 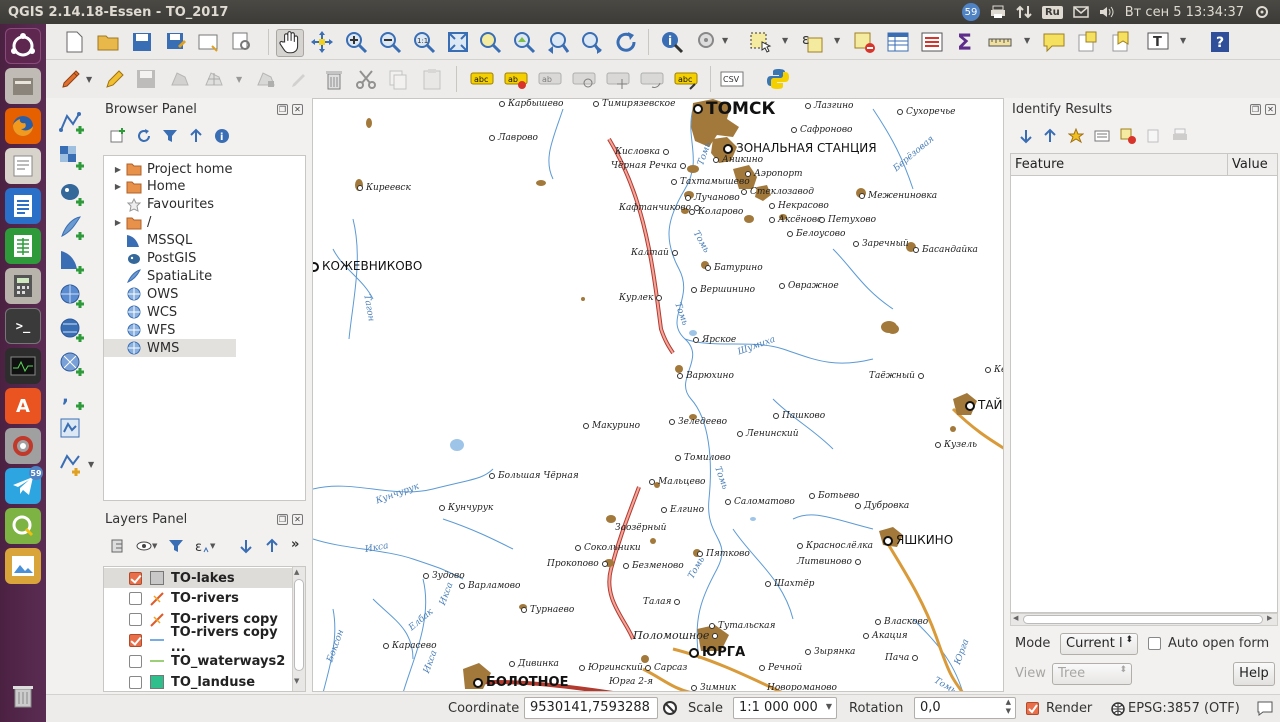 I want to click on zoom-to-layer-icon, so click(x=524, y=42).